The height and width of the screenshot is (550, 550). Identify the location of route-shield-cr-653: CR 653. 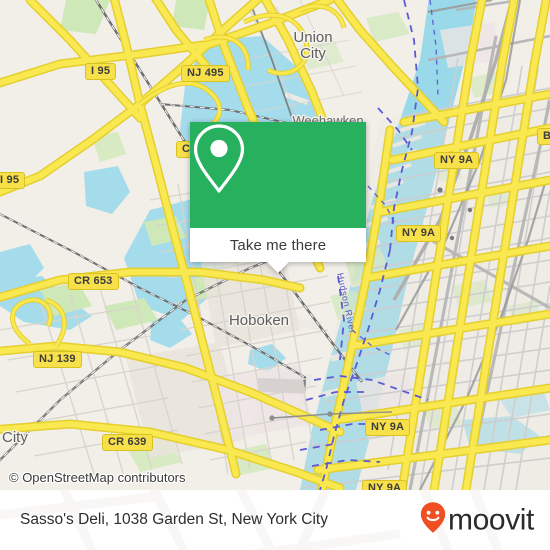
(93, 281).